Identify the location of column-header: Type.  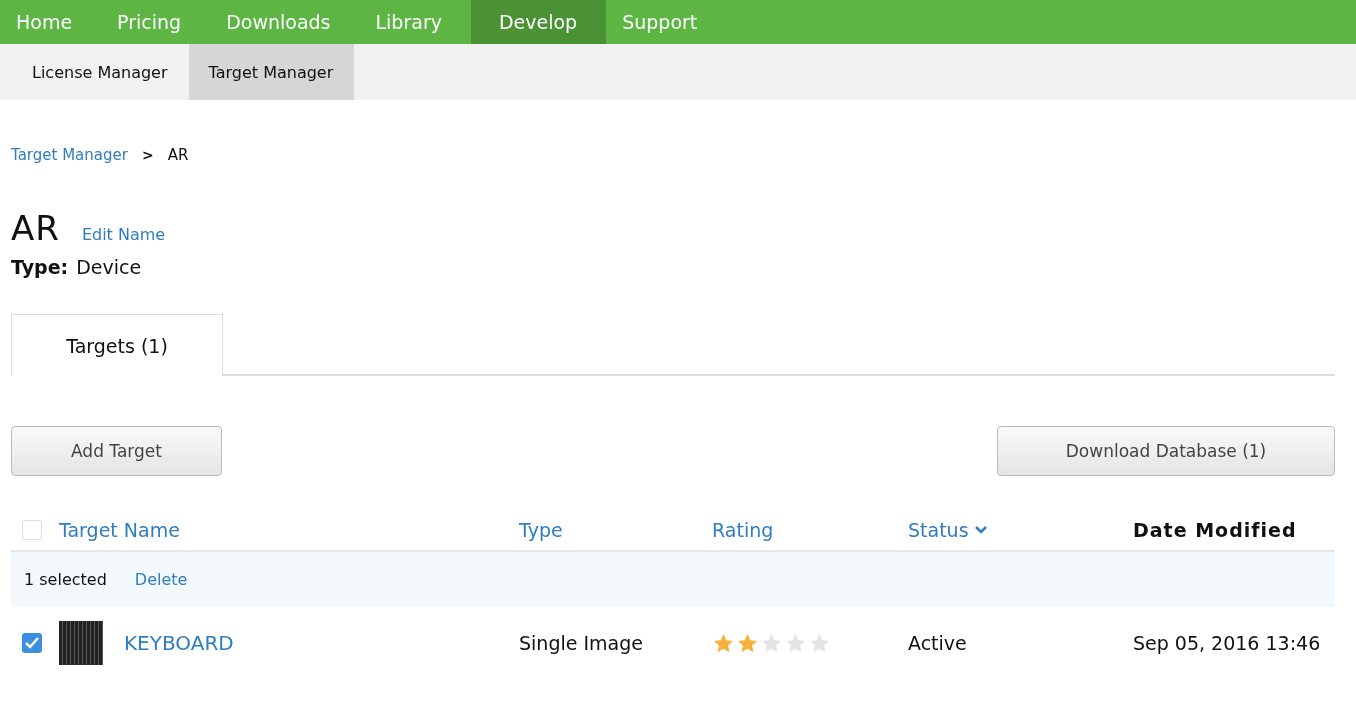
(541, 529).